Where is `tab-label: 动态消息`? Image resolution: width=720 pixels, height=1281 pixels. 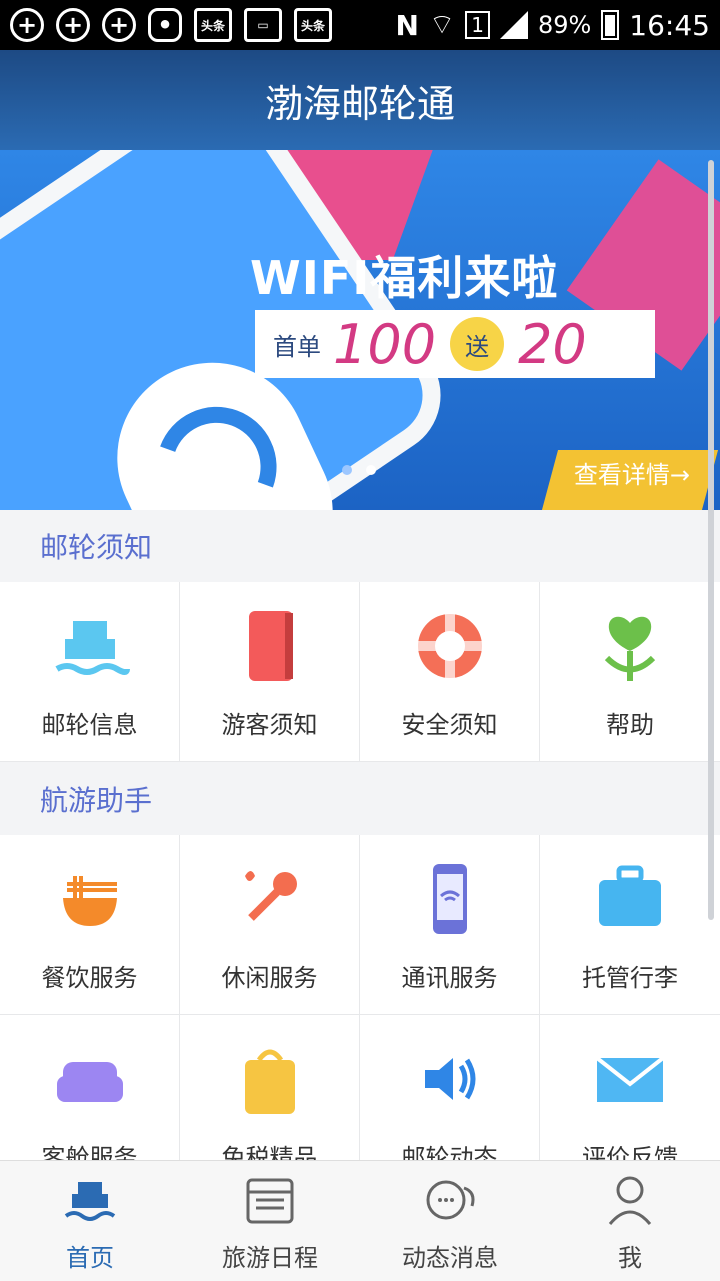 tab-label: 动态消息 is located at coordinates (450, 1257).